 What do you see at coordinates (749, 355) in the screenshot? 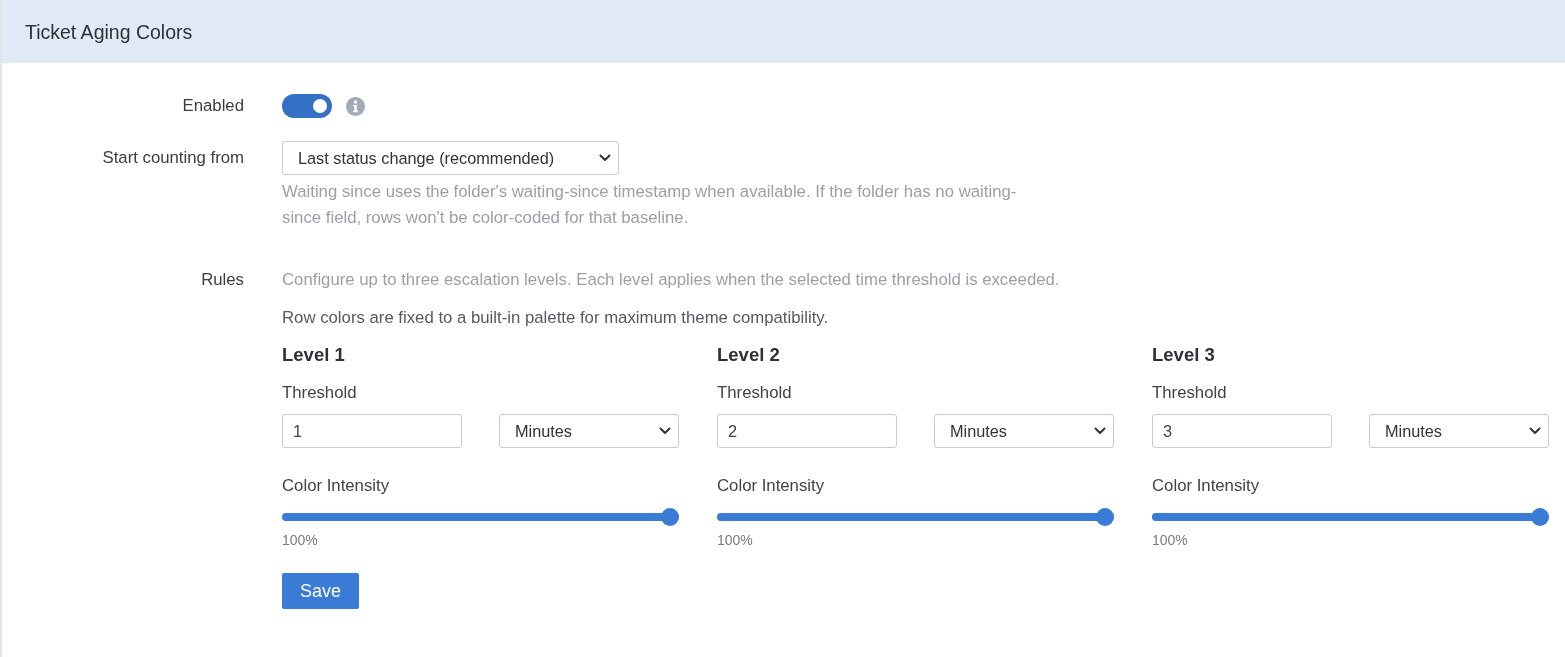
I see `level-heading: Level 2` at bounding box center [749, 355].